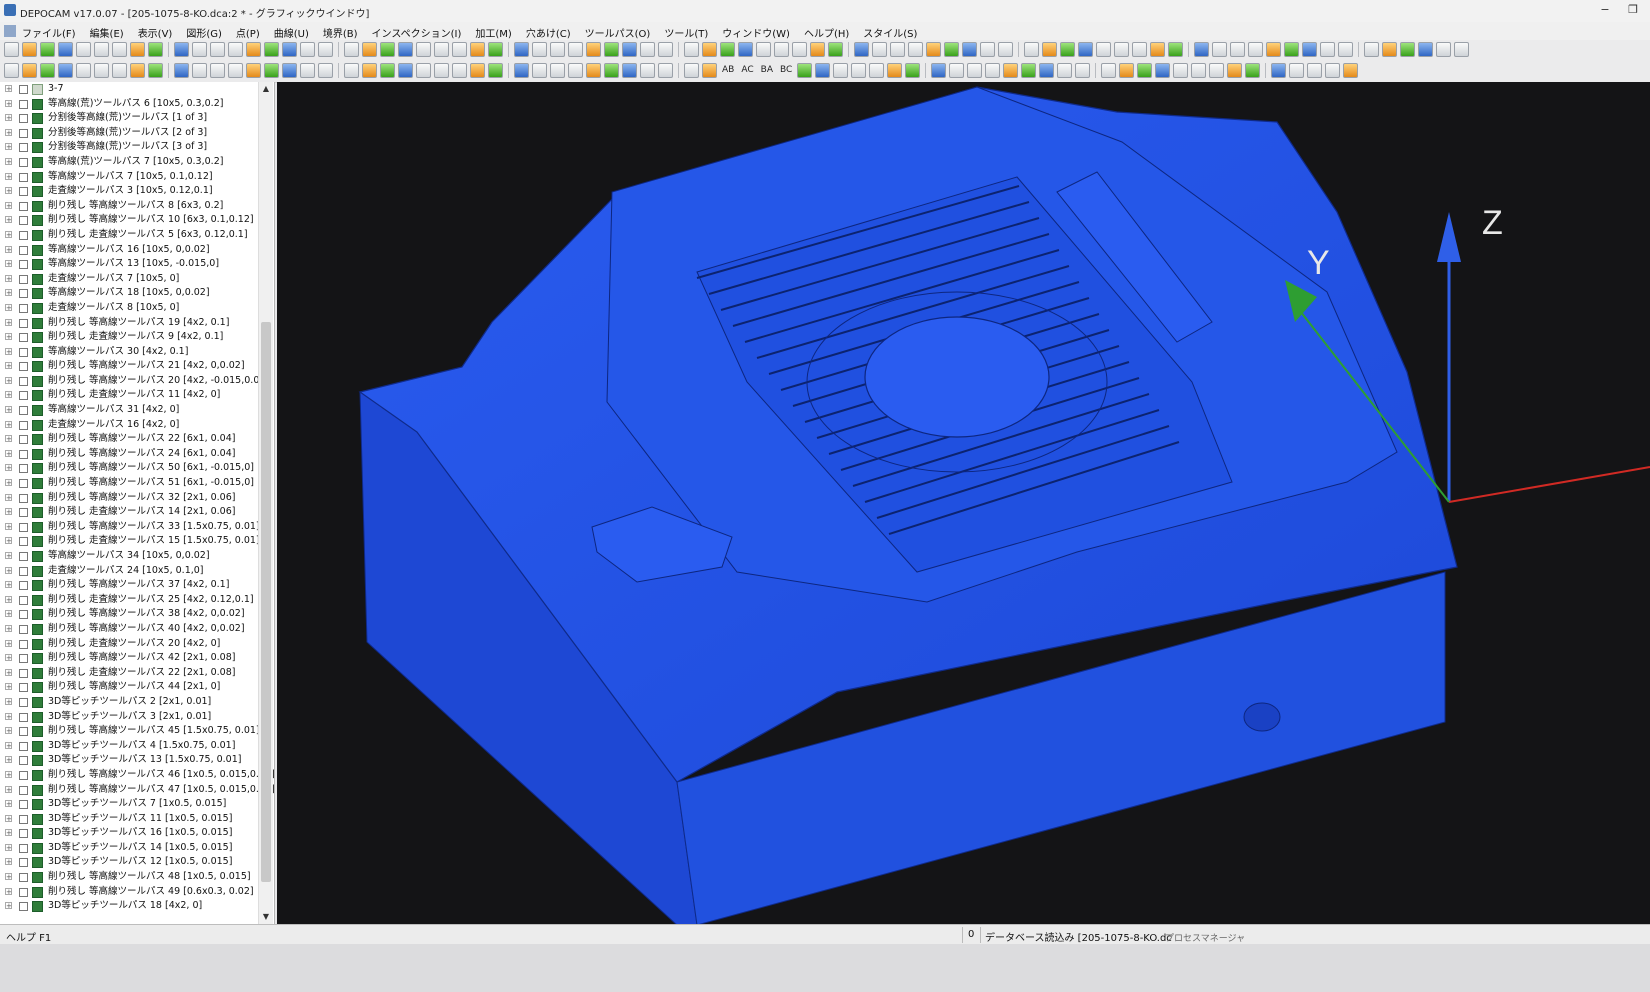 This screenshot has width=1650, height=992. What do you see at coordinates (137, 541) in the screenshot?
I see `tree-item: + 削り残し 走査線ツールパス 15 [1.5x0.75, 0.01]` at bounding box center [137, 541].